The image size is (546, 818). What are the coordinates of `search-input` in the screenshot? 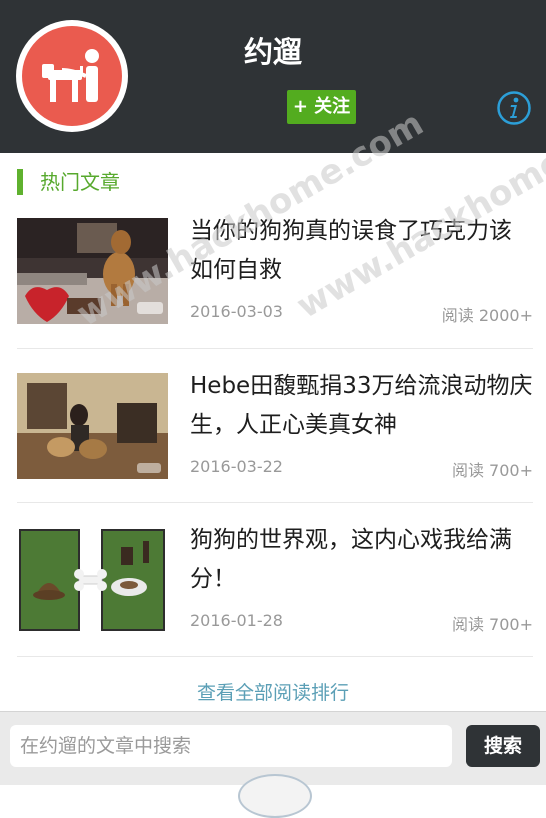 It's located at (231, 746).